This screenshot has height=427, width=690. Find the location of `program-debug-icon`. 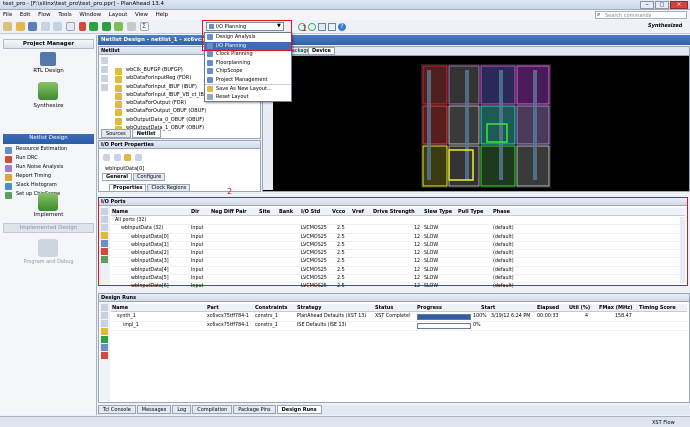

program-debug-icon is located at coordinates (48, 248).